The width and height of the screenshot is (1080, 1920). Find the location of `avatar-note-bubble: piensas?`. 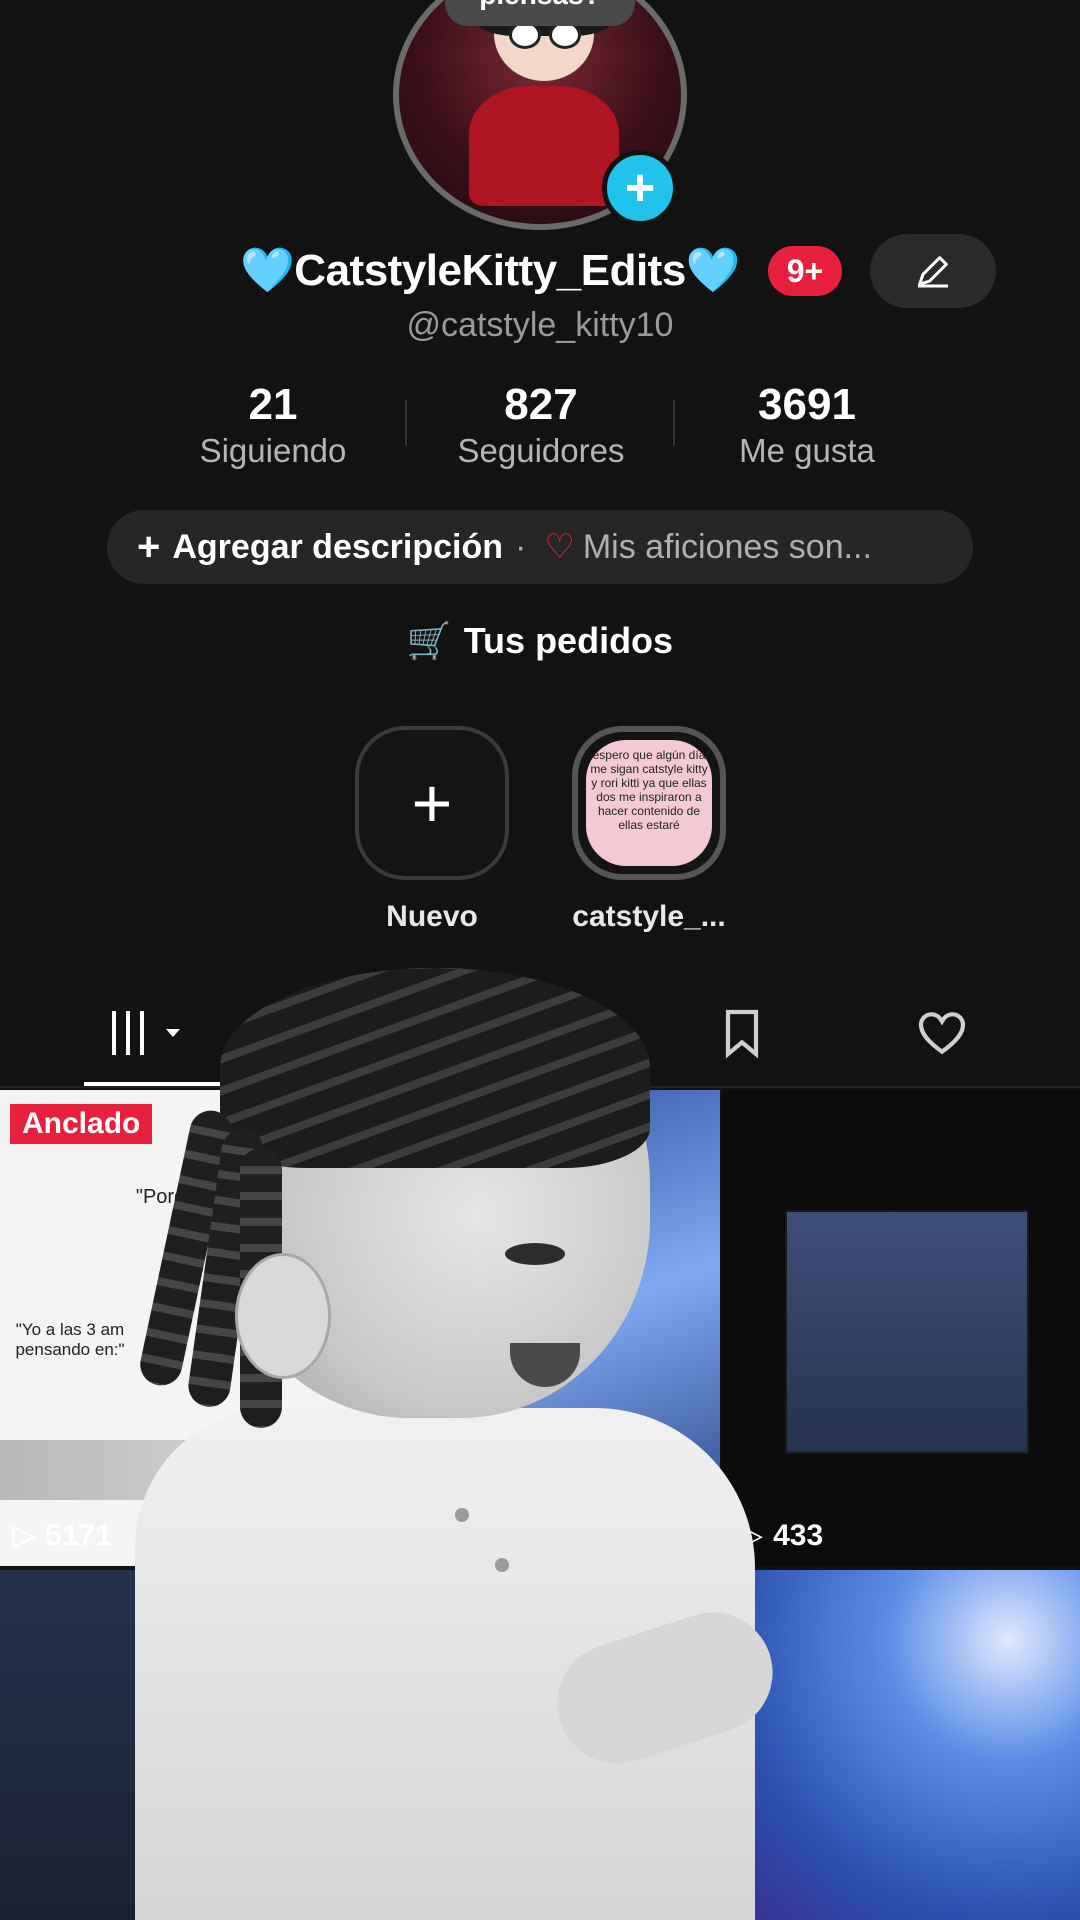

avatar-note-bubble: piensas? is located at coordinates (540, 13).